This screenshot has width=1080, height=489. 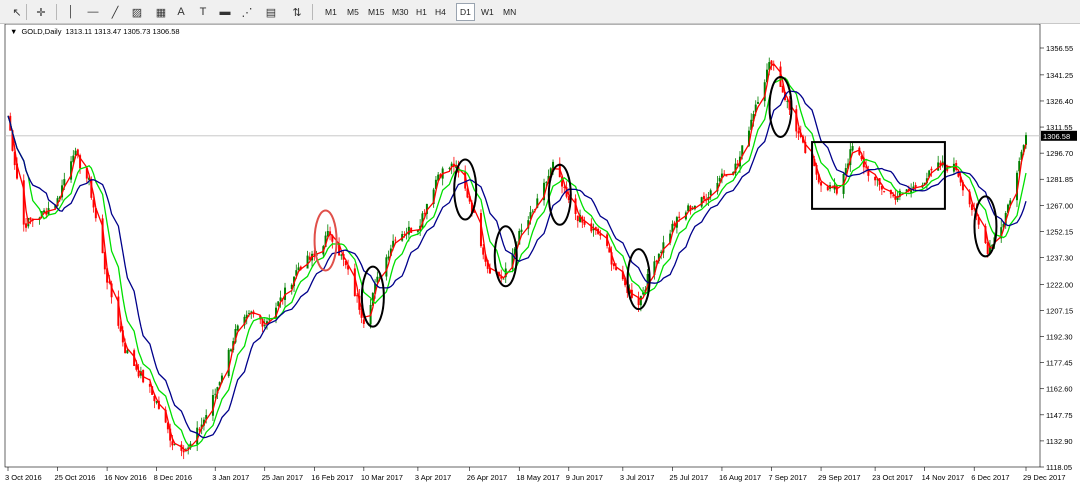 I want to click on dropdown-triangle-icon: ▼, so click(x=13, y=31).